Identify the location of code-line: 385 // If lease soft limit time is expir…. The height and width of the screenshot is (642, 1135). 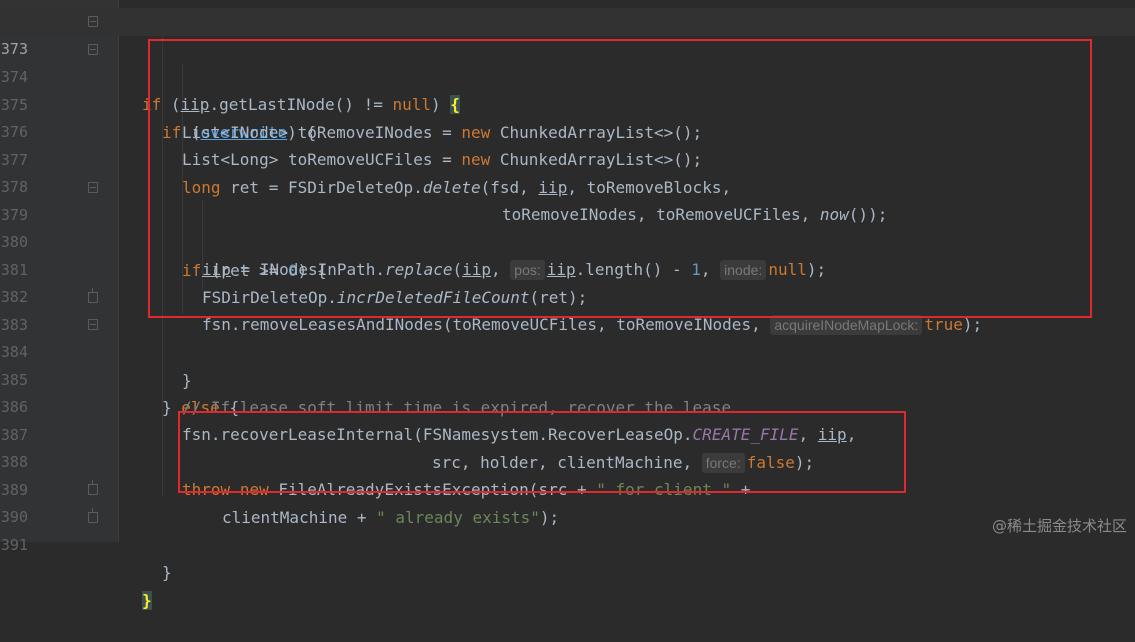
(567, 378).